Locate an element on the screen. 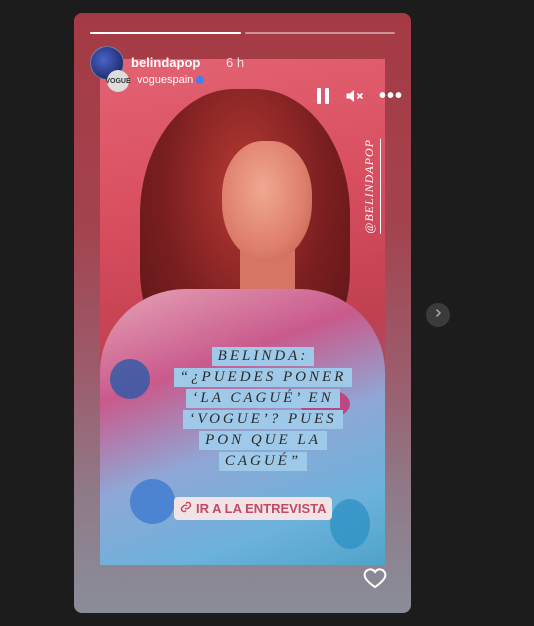 The image size is (534, 626). link-icon is located at coordinates (186, 508).